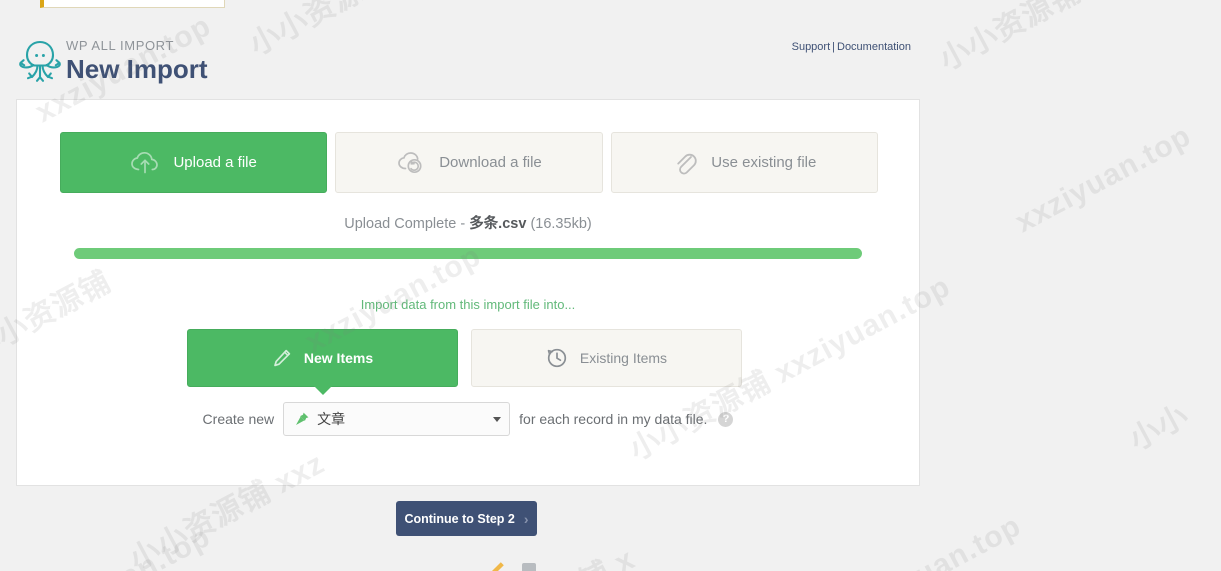  Describe the element at coordinates (726, 419) in the screenshot. I see `question-mark-icon: ?` at that location.